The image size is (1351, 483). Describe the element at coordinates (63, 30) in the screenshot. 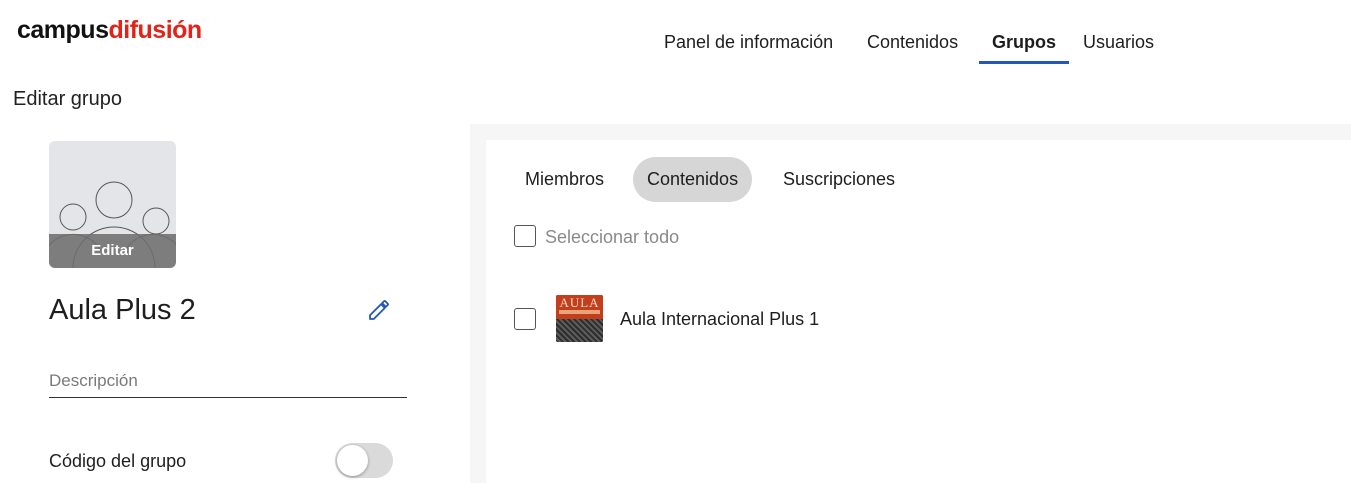

I see `logo-part-campus: campus` at that location.